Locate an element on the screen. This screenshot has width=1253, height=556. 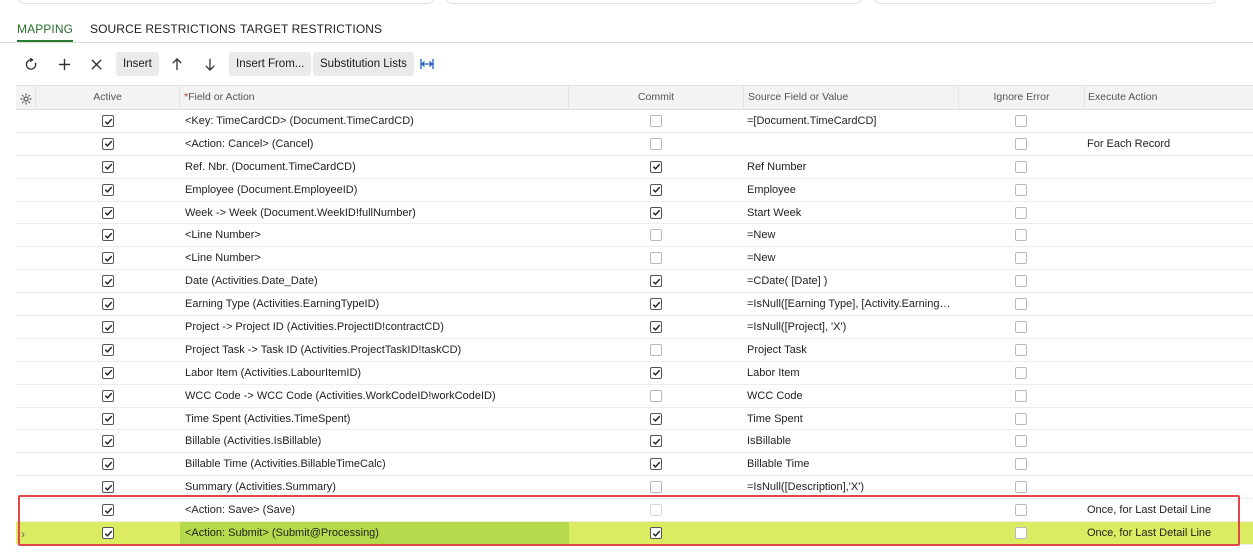
field-cell: Date (Activities.Date_Date) is located at coordinates (374, 281).